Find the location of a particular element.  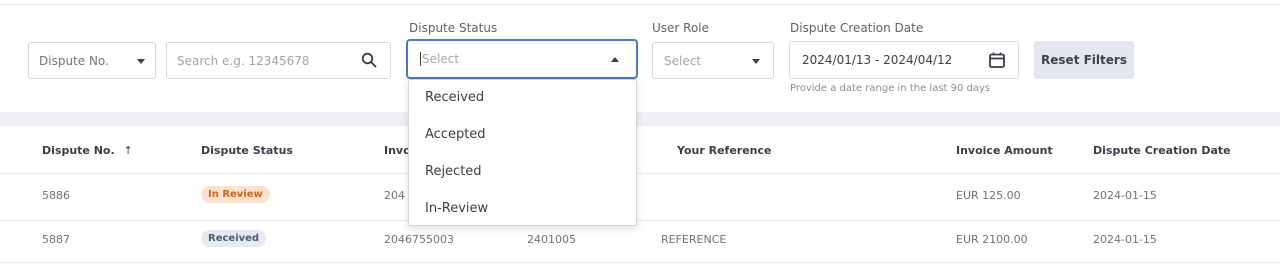

dispute-no-select: Dispute No. is located at coordinates (92, 60).